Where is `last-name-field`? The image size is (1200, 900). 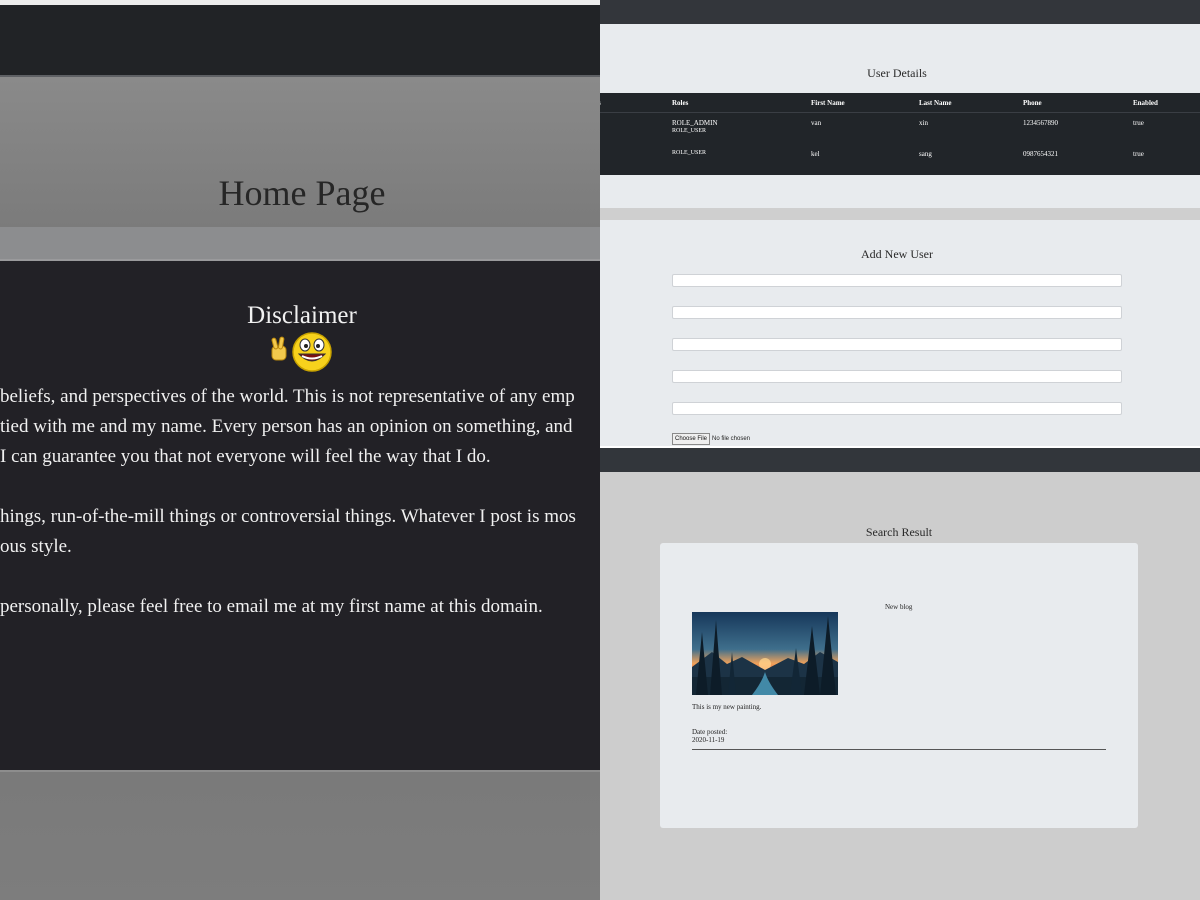 last-name-field is located at coordinates (897, 376).